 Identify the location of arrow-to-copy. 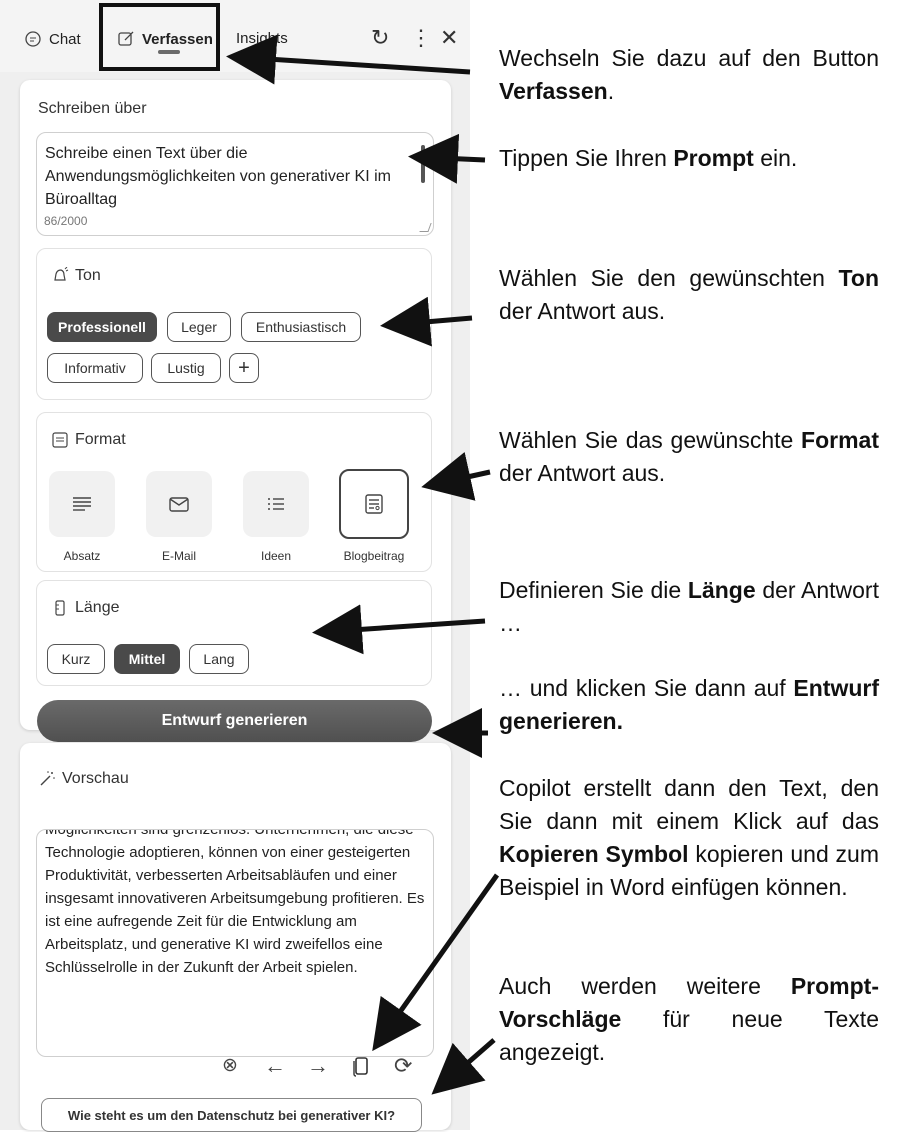
(436, 962).